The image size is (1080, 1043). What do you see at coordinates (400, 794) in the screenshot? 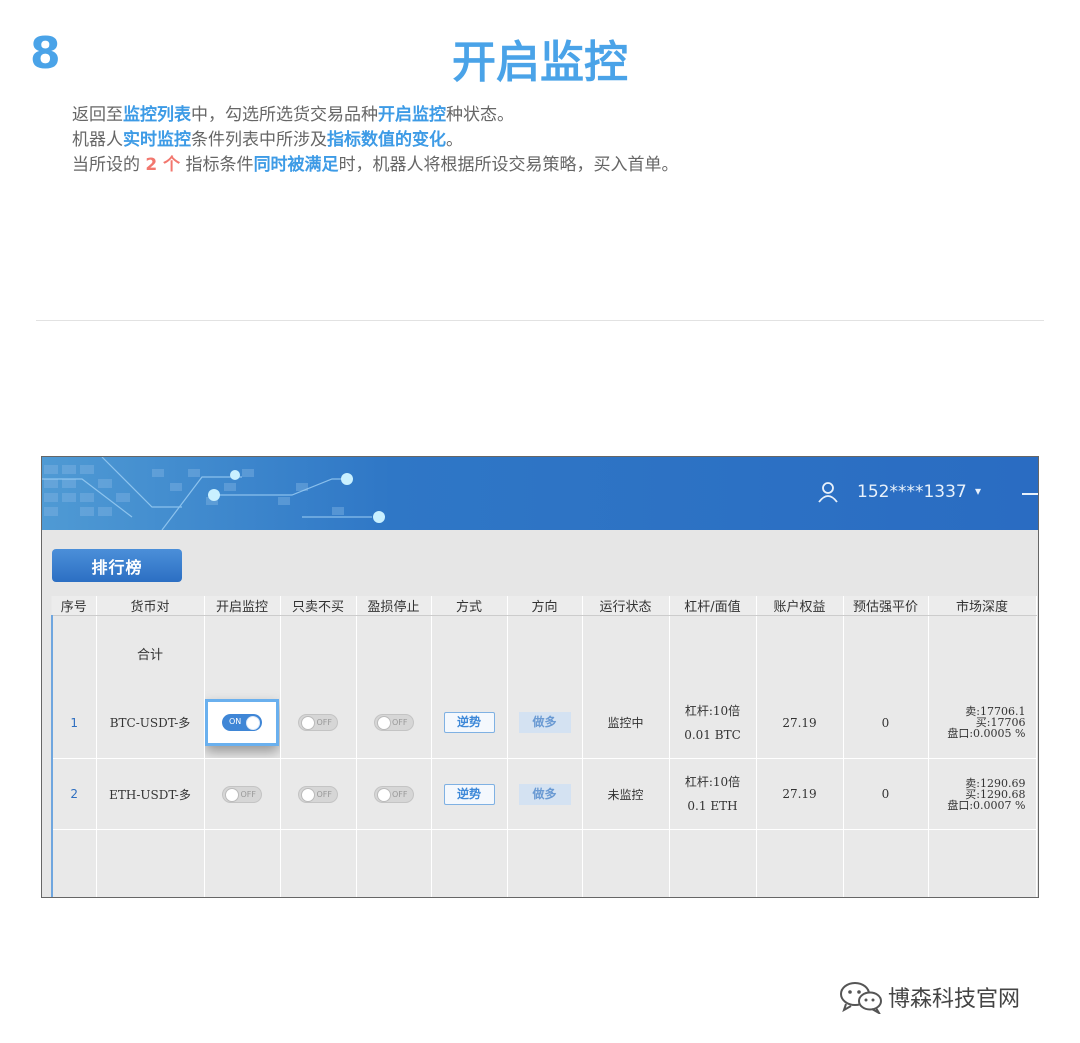
I see `toggle-label: OFF` at bounding box center [400, 794].